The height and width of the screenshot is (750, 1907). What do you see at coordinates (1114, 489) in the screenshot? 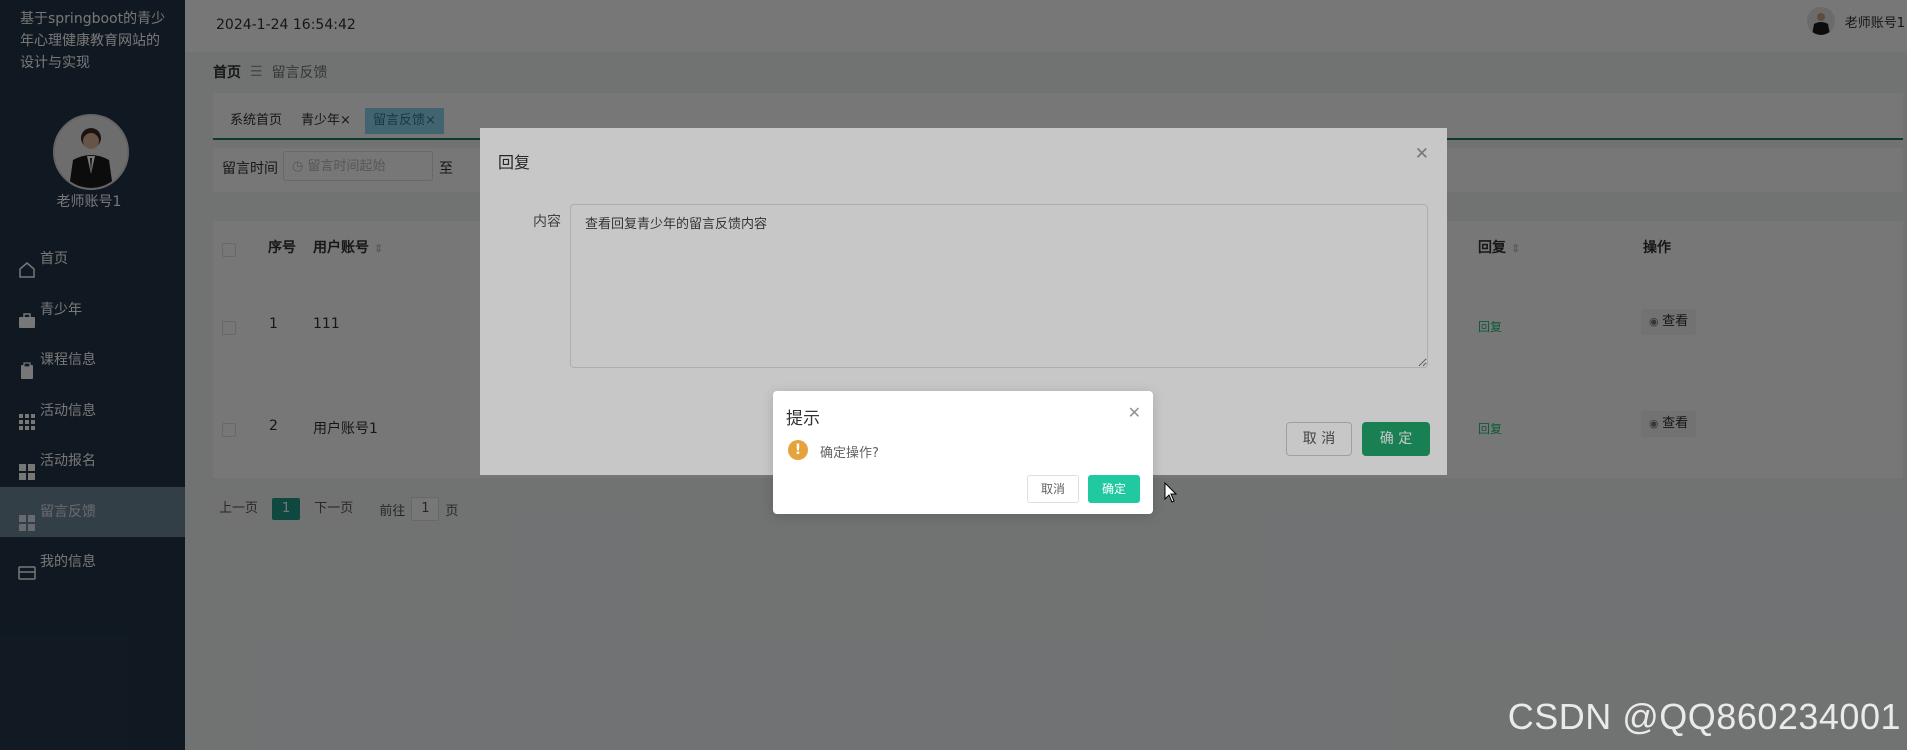
I see `message-box-confirm-button: 确定` at bounding box center [1114, 489].